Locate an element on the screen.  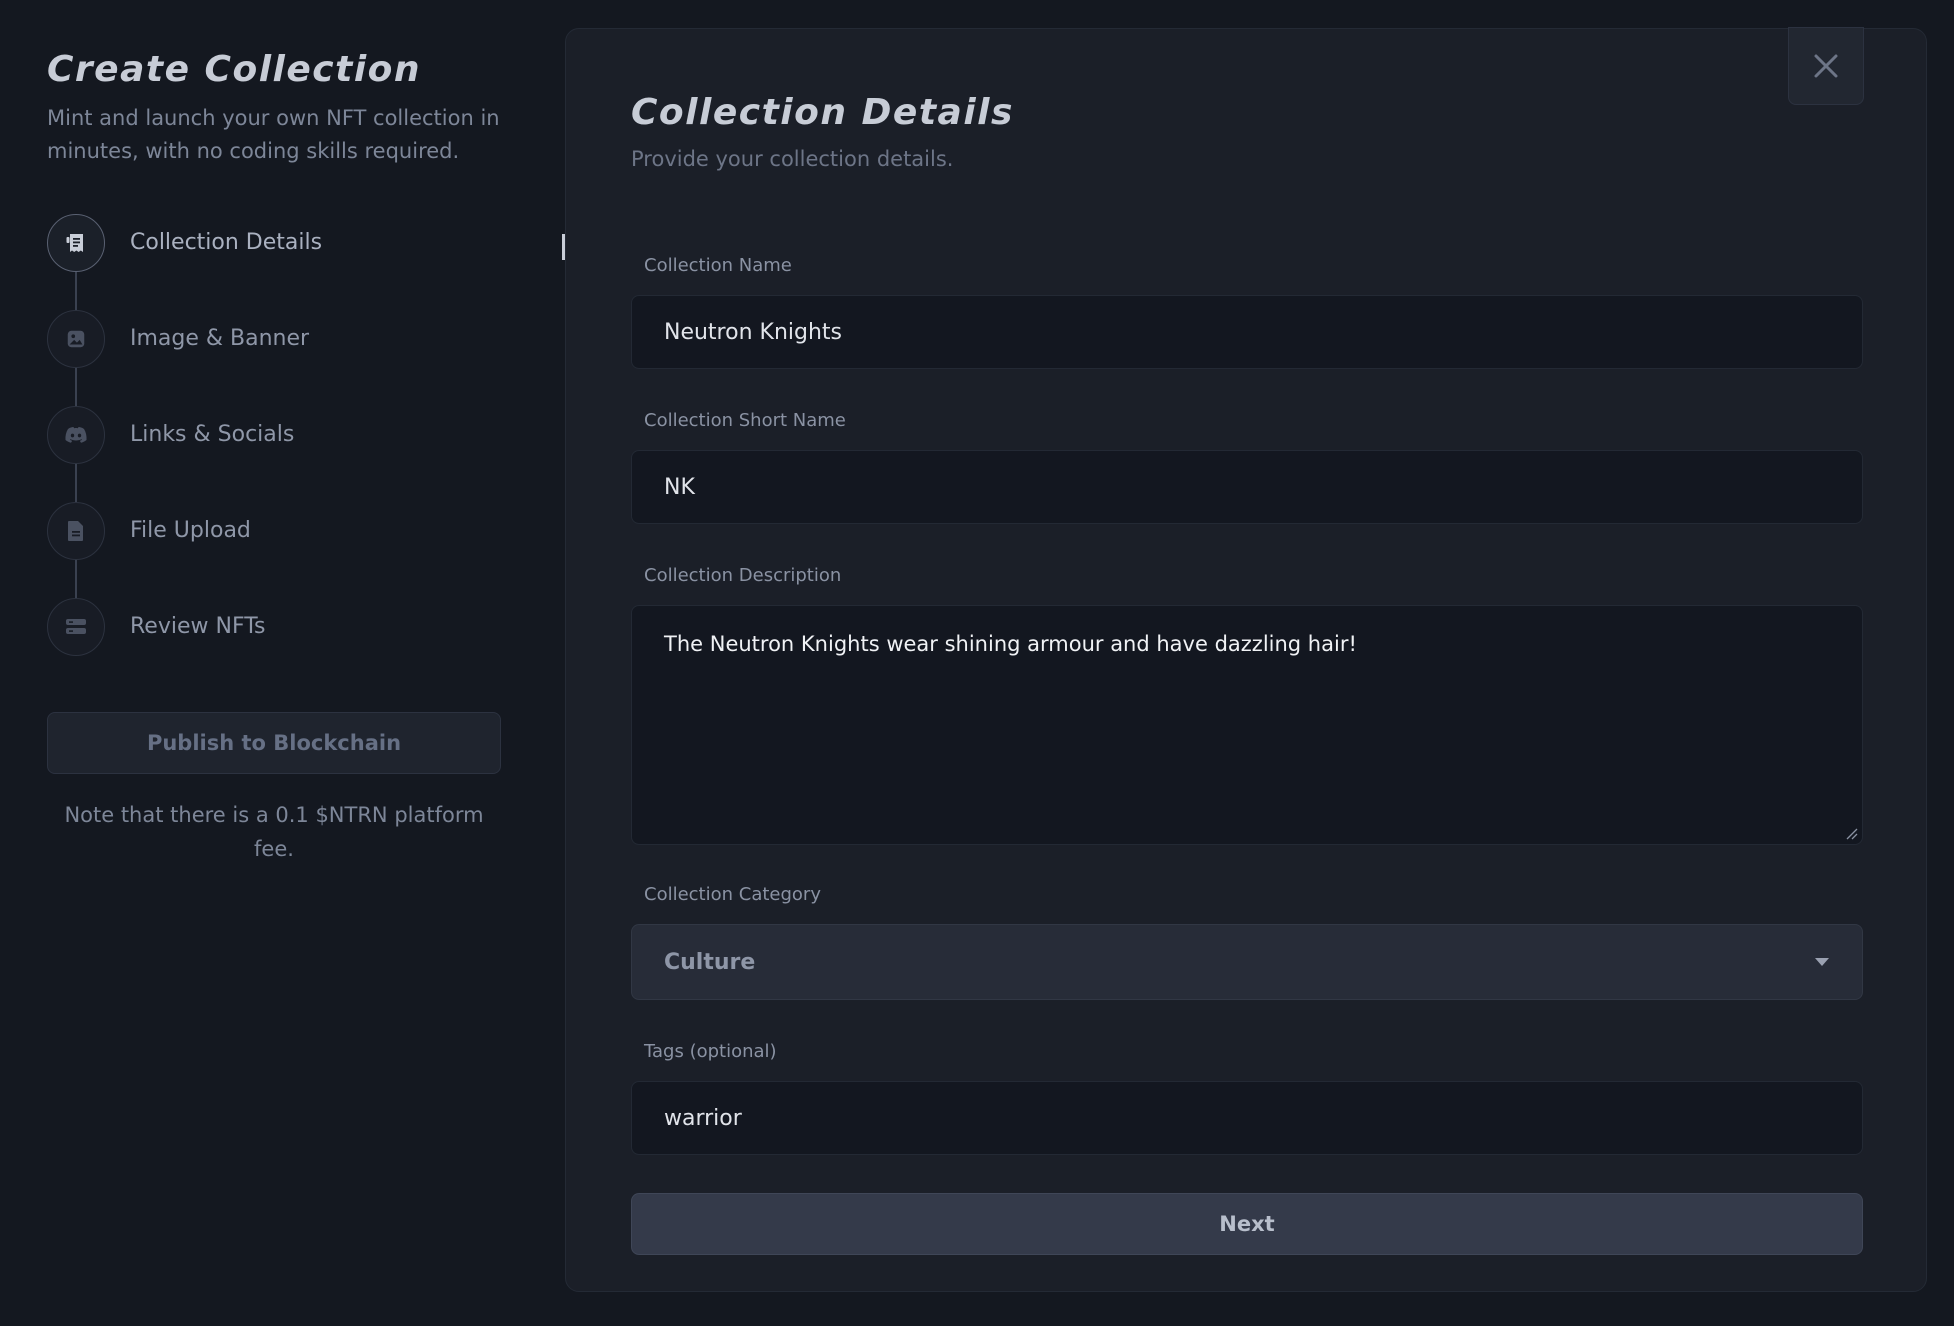
collection-category-select: Culture is located at coordinates (1247, 962).